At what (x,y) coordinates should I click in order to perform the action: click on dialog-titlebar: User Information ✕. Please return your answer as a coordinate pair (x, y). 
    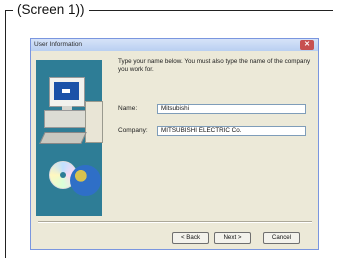
    Looking at the image, I should click on (174, 45).